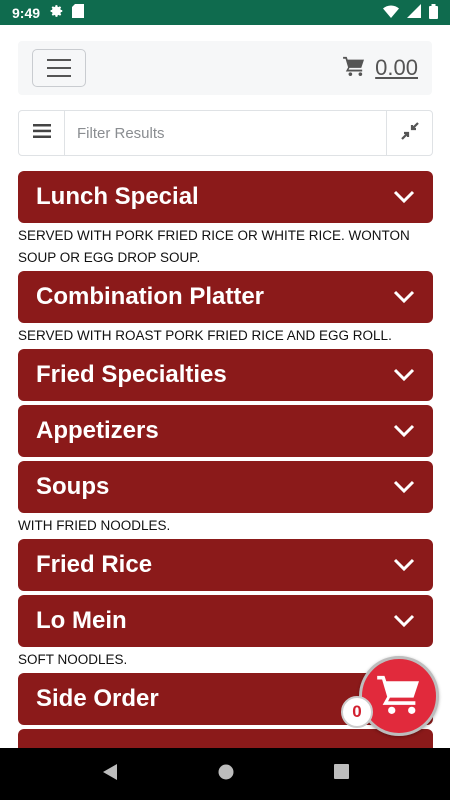  I want to click on category-lo-mein: Lo Mein, so click(225, 621).